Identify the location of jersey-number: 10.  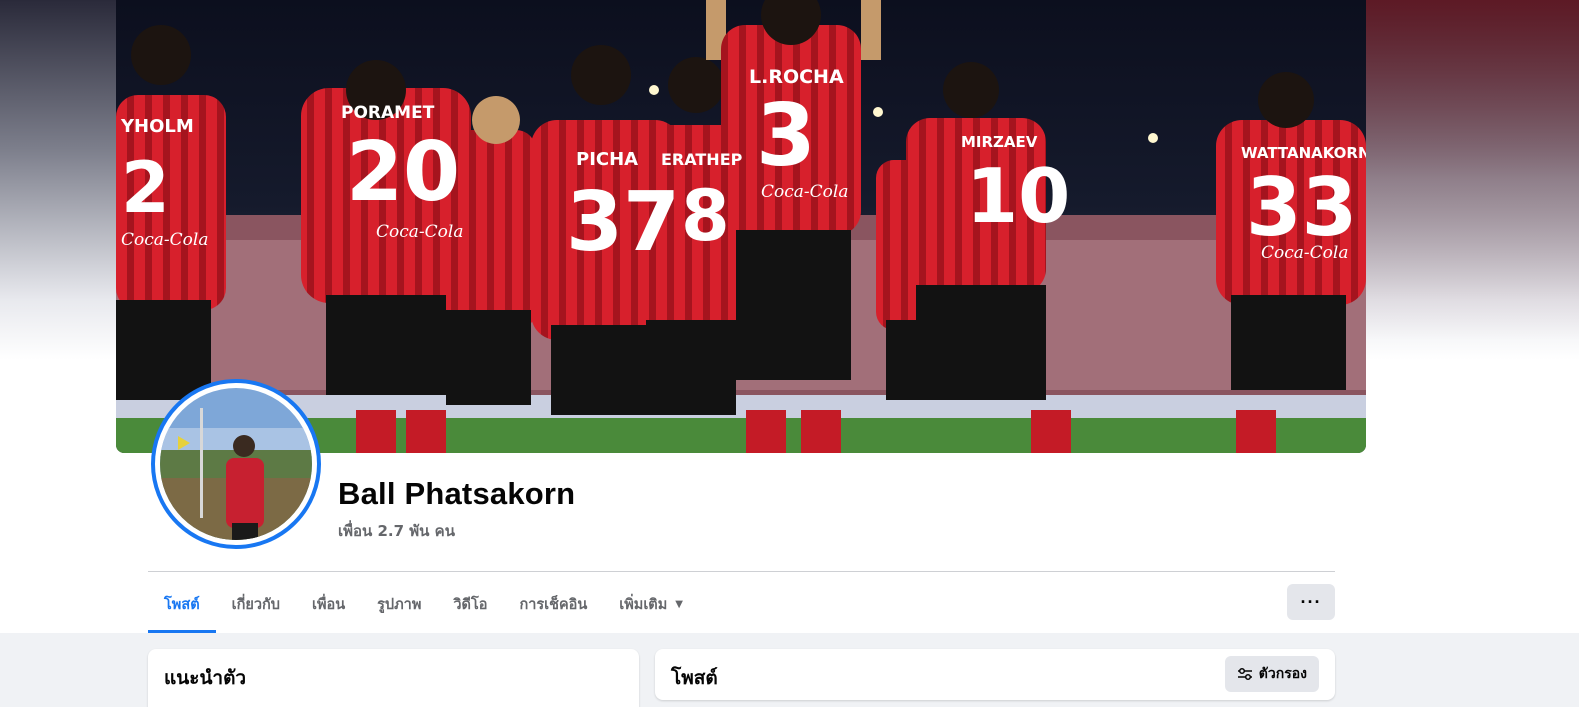
(1018, 196).